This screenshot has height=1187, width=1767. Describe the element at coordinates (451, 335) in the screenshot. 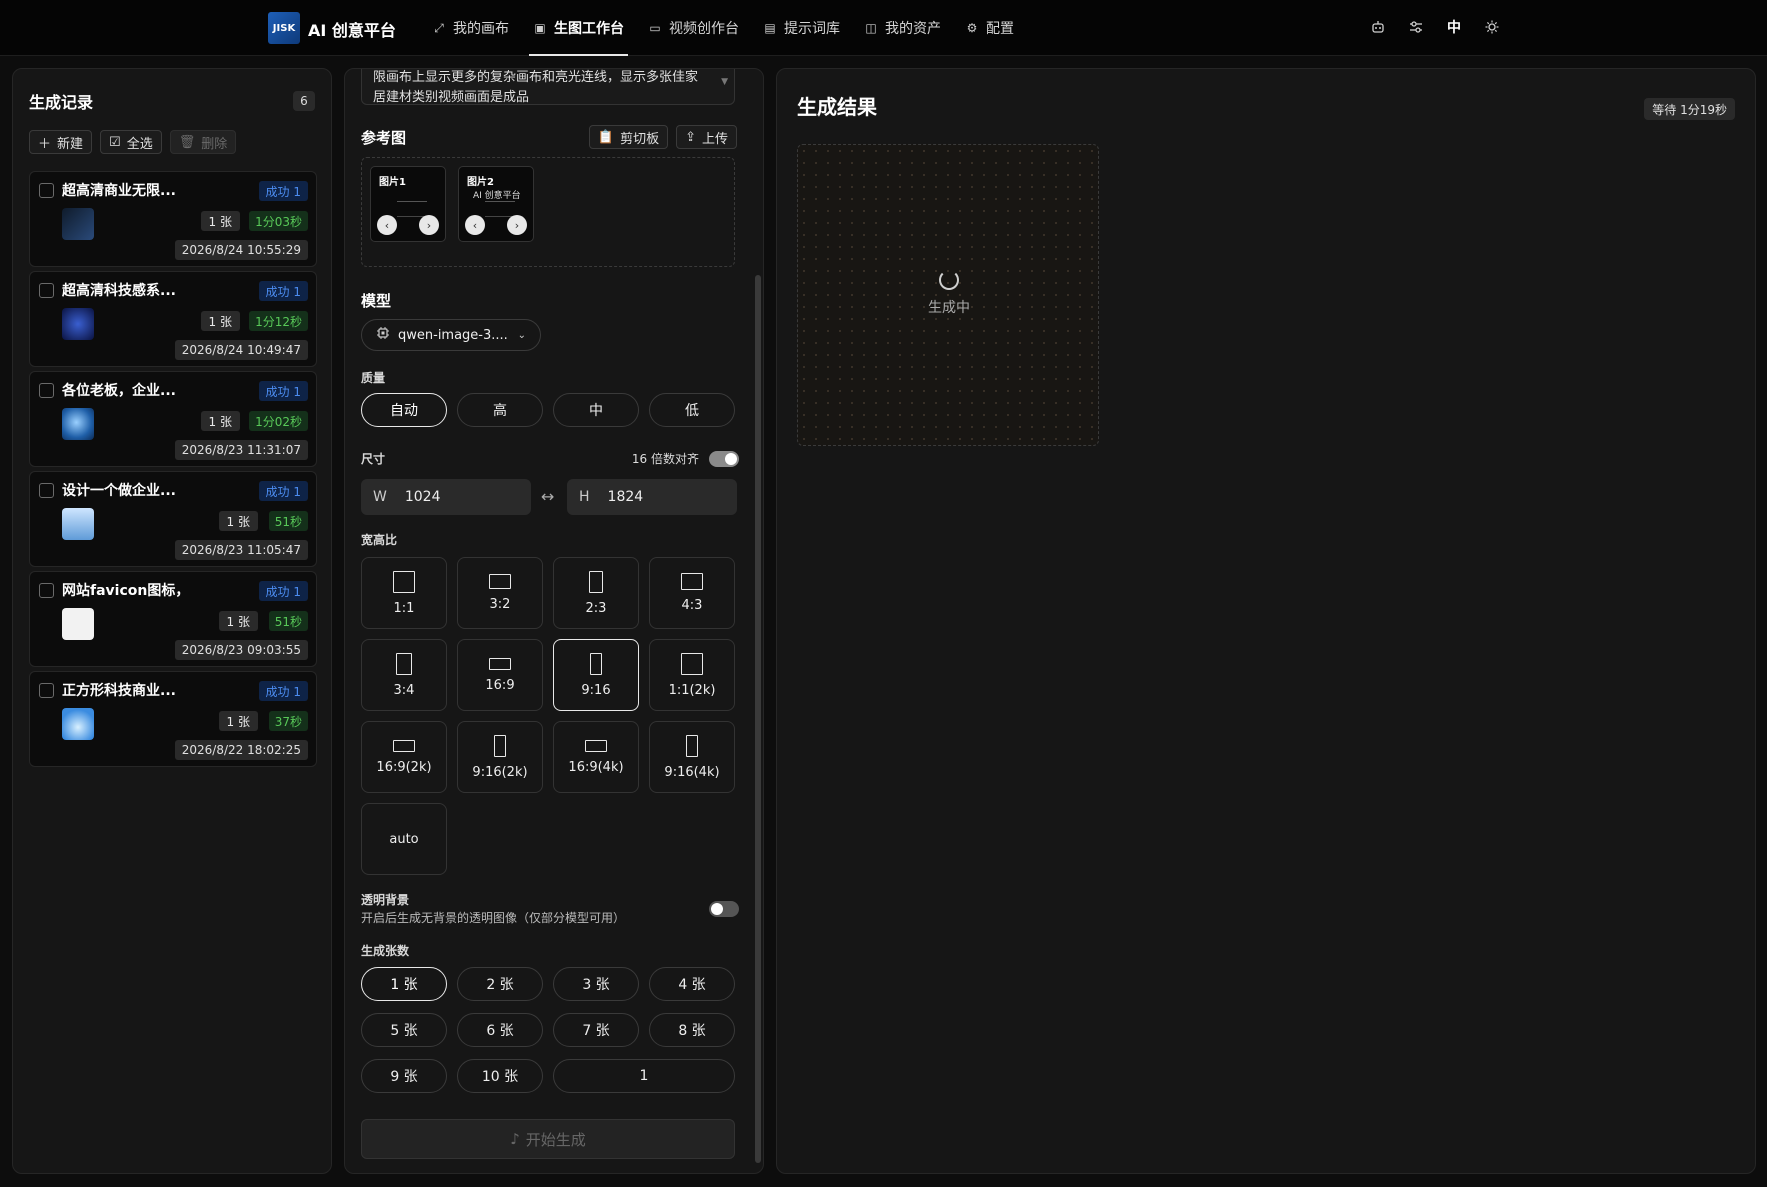

I see `model-select: qwen-image-3.... ⌄` at that location.